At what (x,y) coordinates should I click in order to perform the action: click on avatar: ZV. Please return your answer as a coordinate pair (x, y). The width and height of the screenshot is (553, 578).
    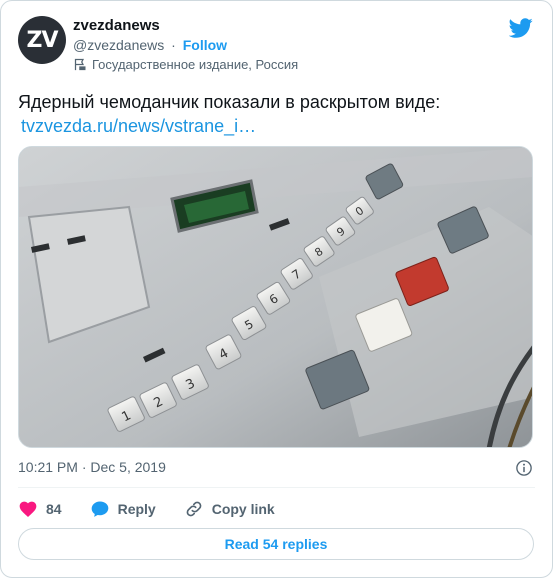
    Looking at the image, I should click on (42, 40).